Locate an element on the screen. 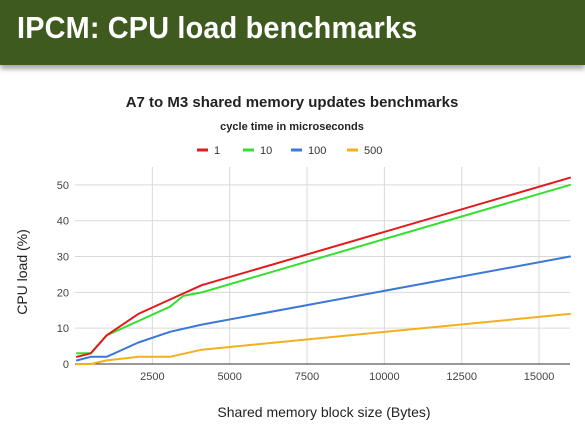  y-tick-label: 20 is located at coordinates (63, 293).